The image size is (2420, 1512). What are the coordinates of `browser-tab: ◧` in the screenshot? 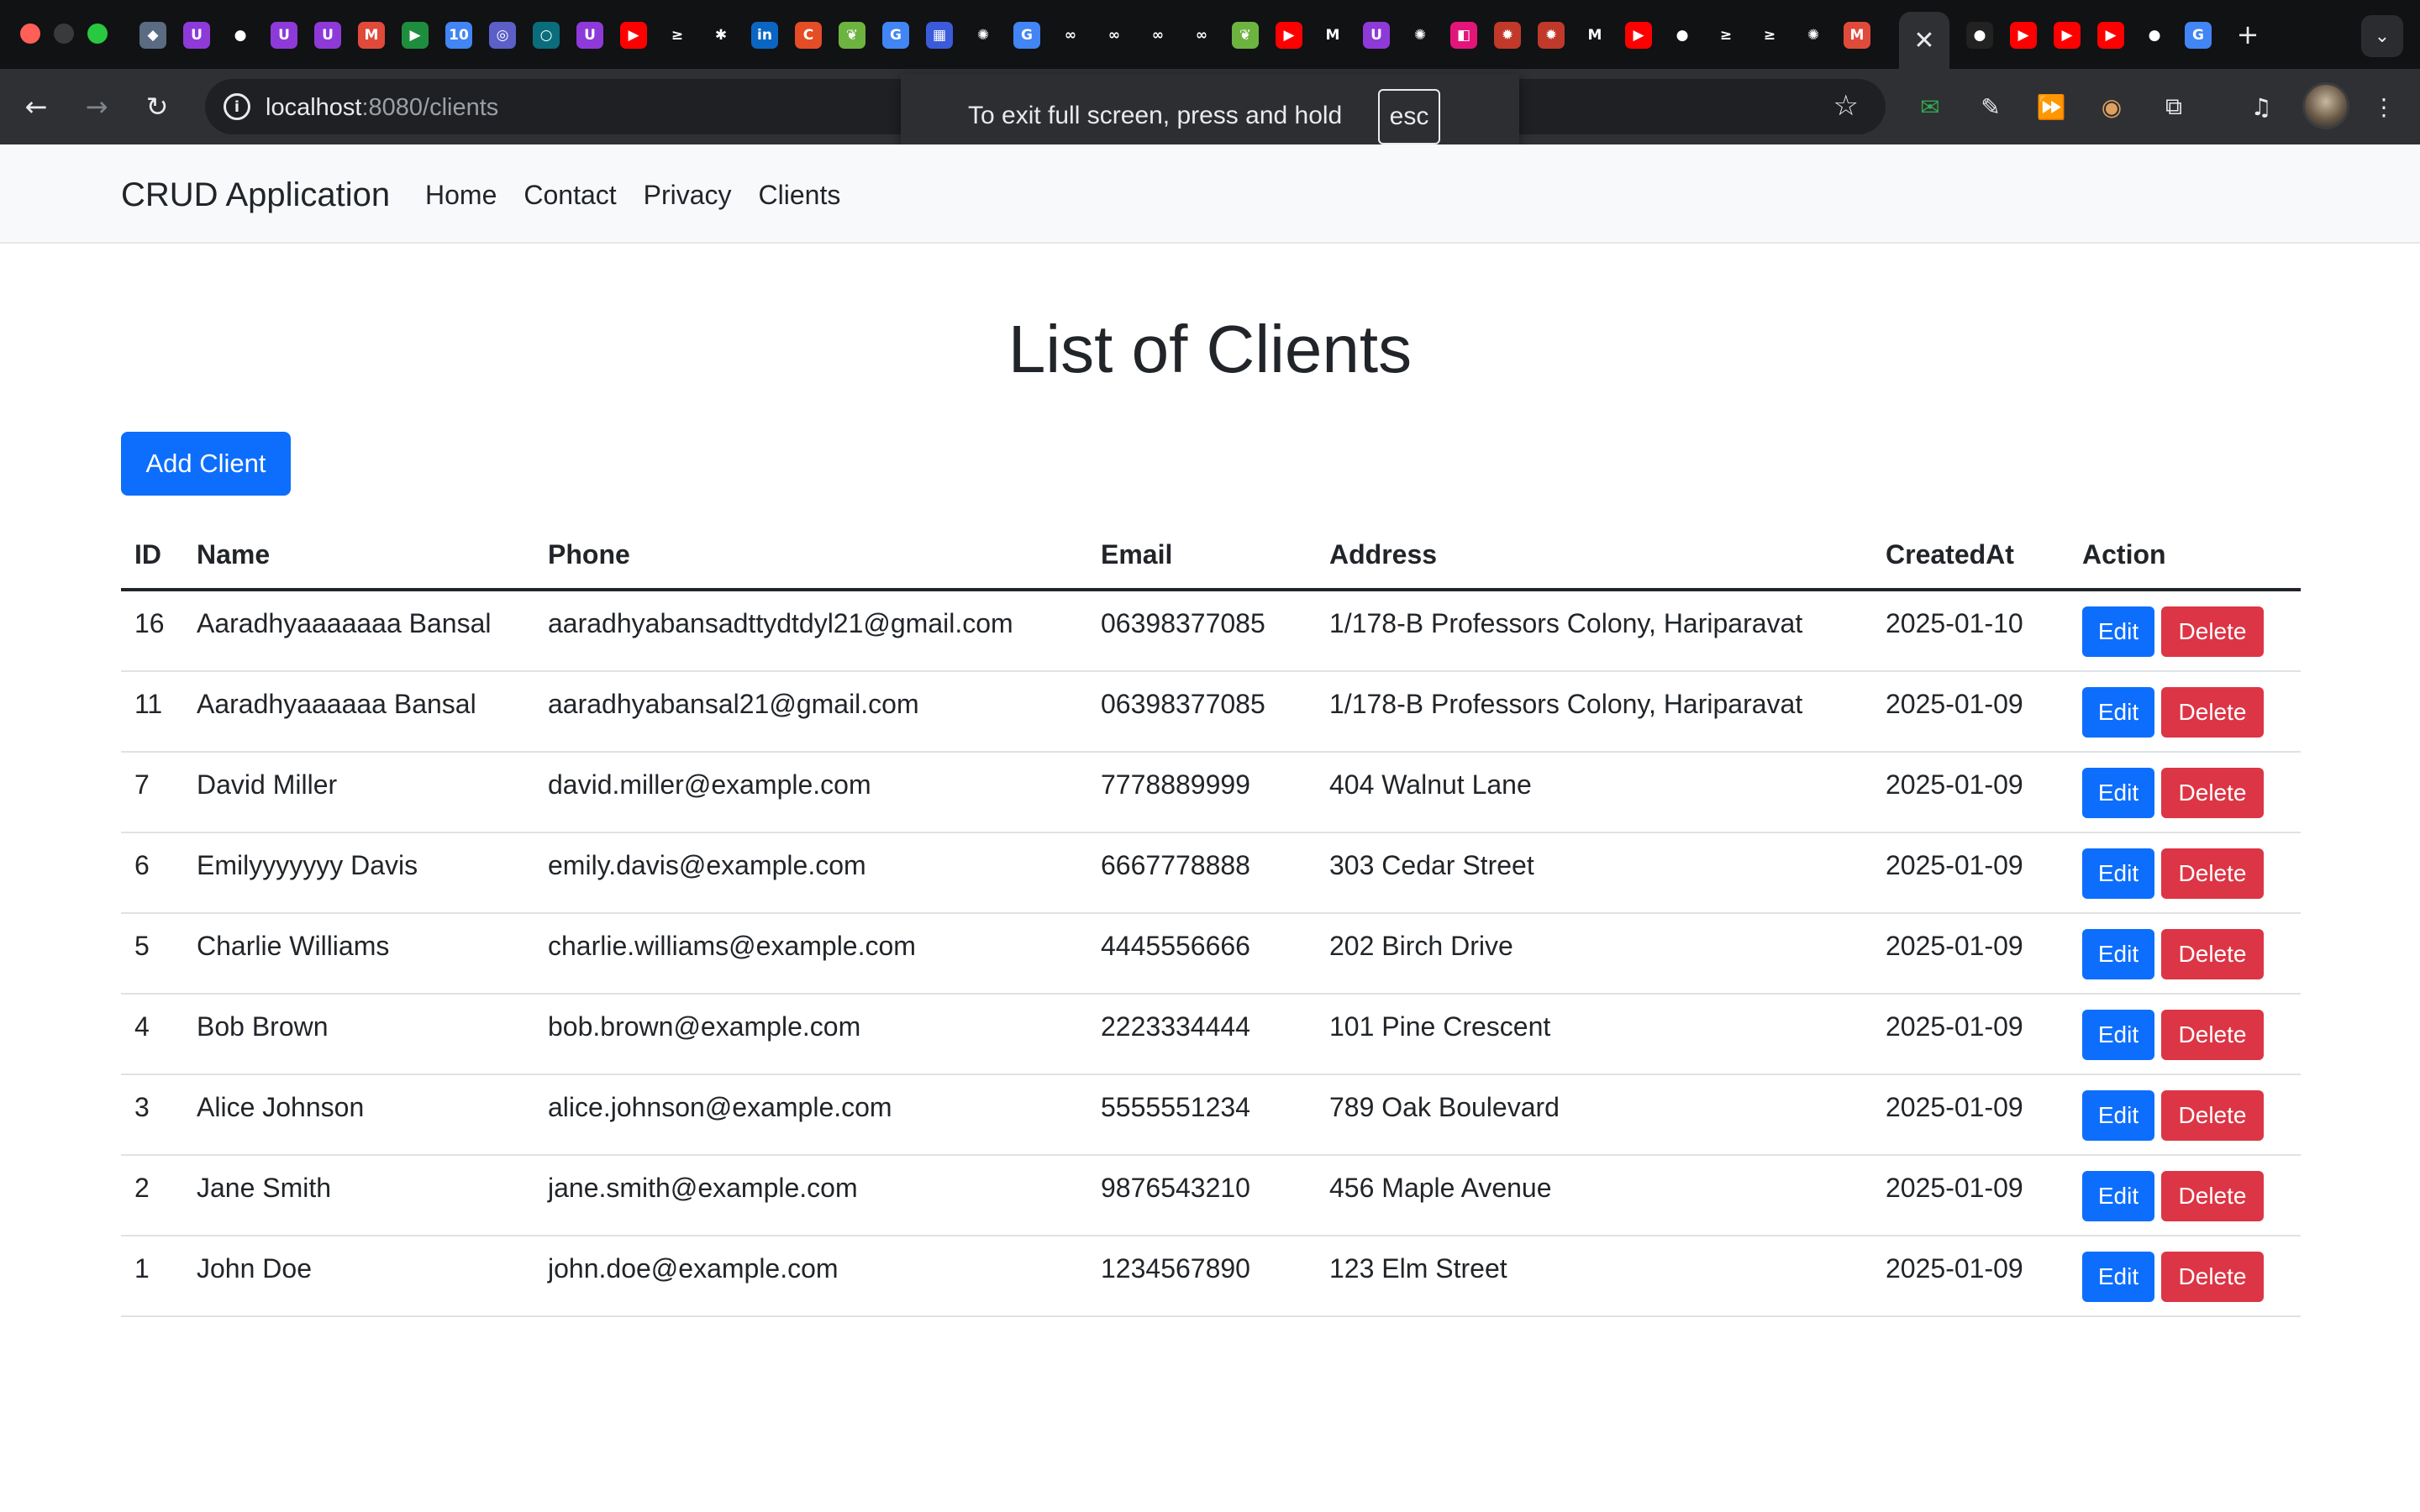 It's located at (1464, 35).